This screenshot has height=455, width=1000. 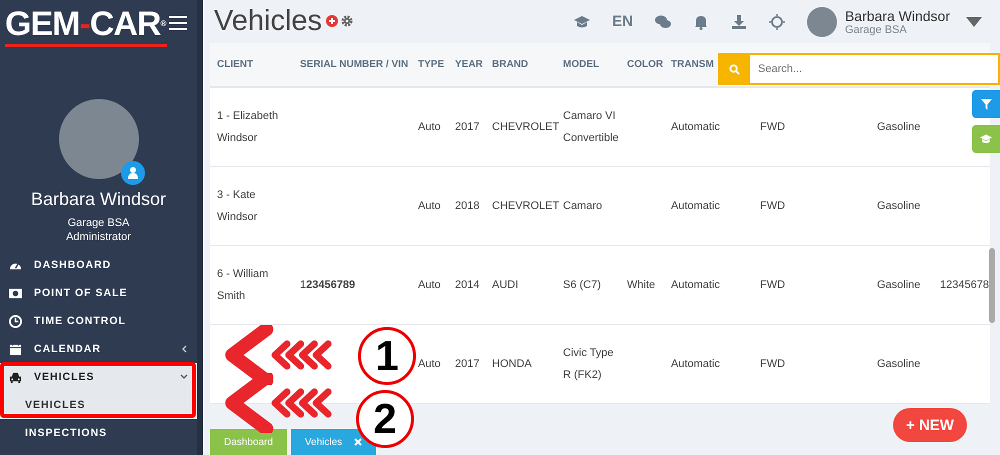 What do you see at coordinates (512, 364) in the screenshot?
I see `table-cell-text: HONDA` at bounding box center [512, 364].